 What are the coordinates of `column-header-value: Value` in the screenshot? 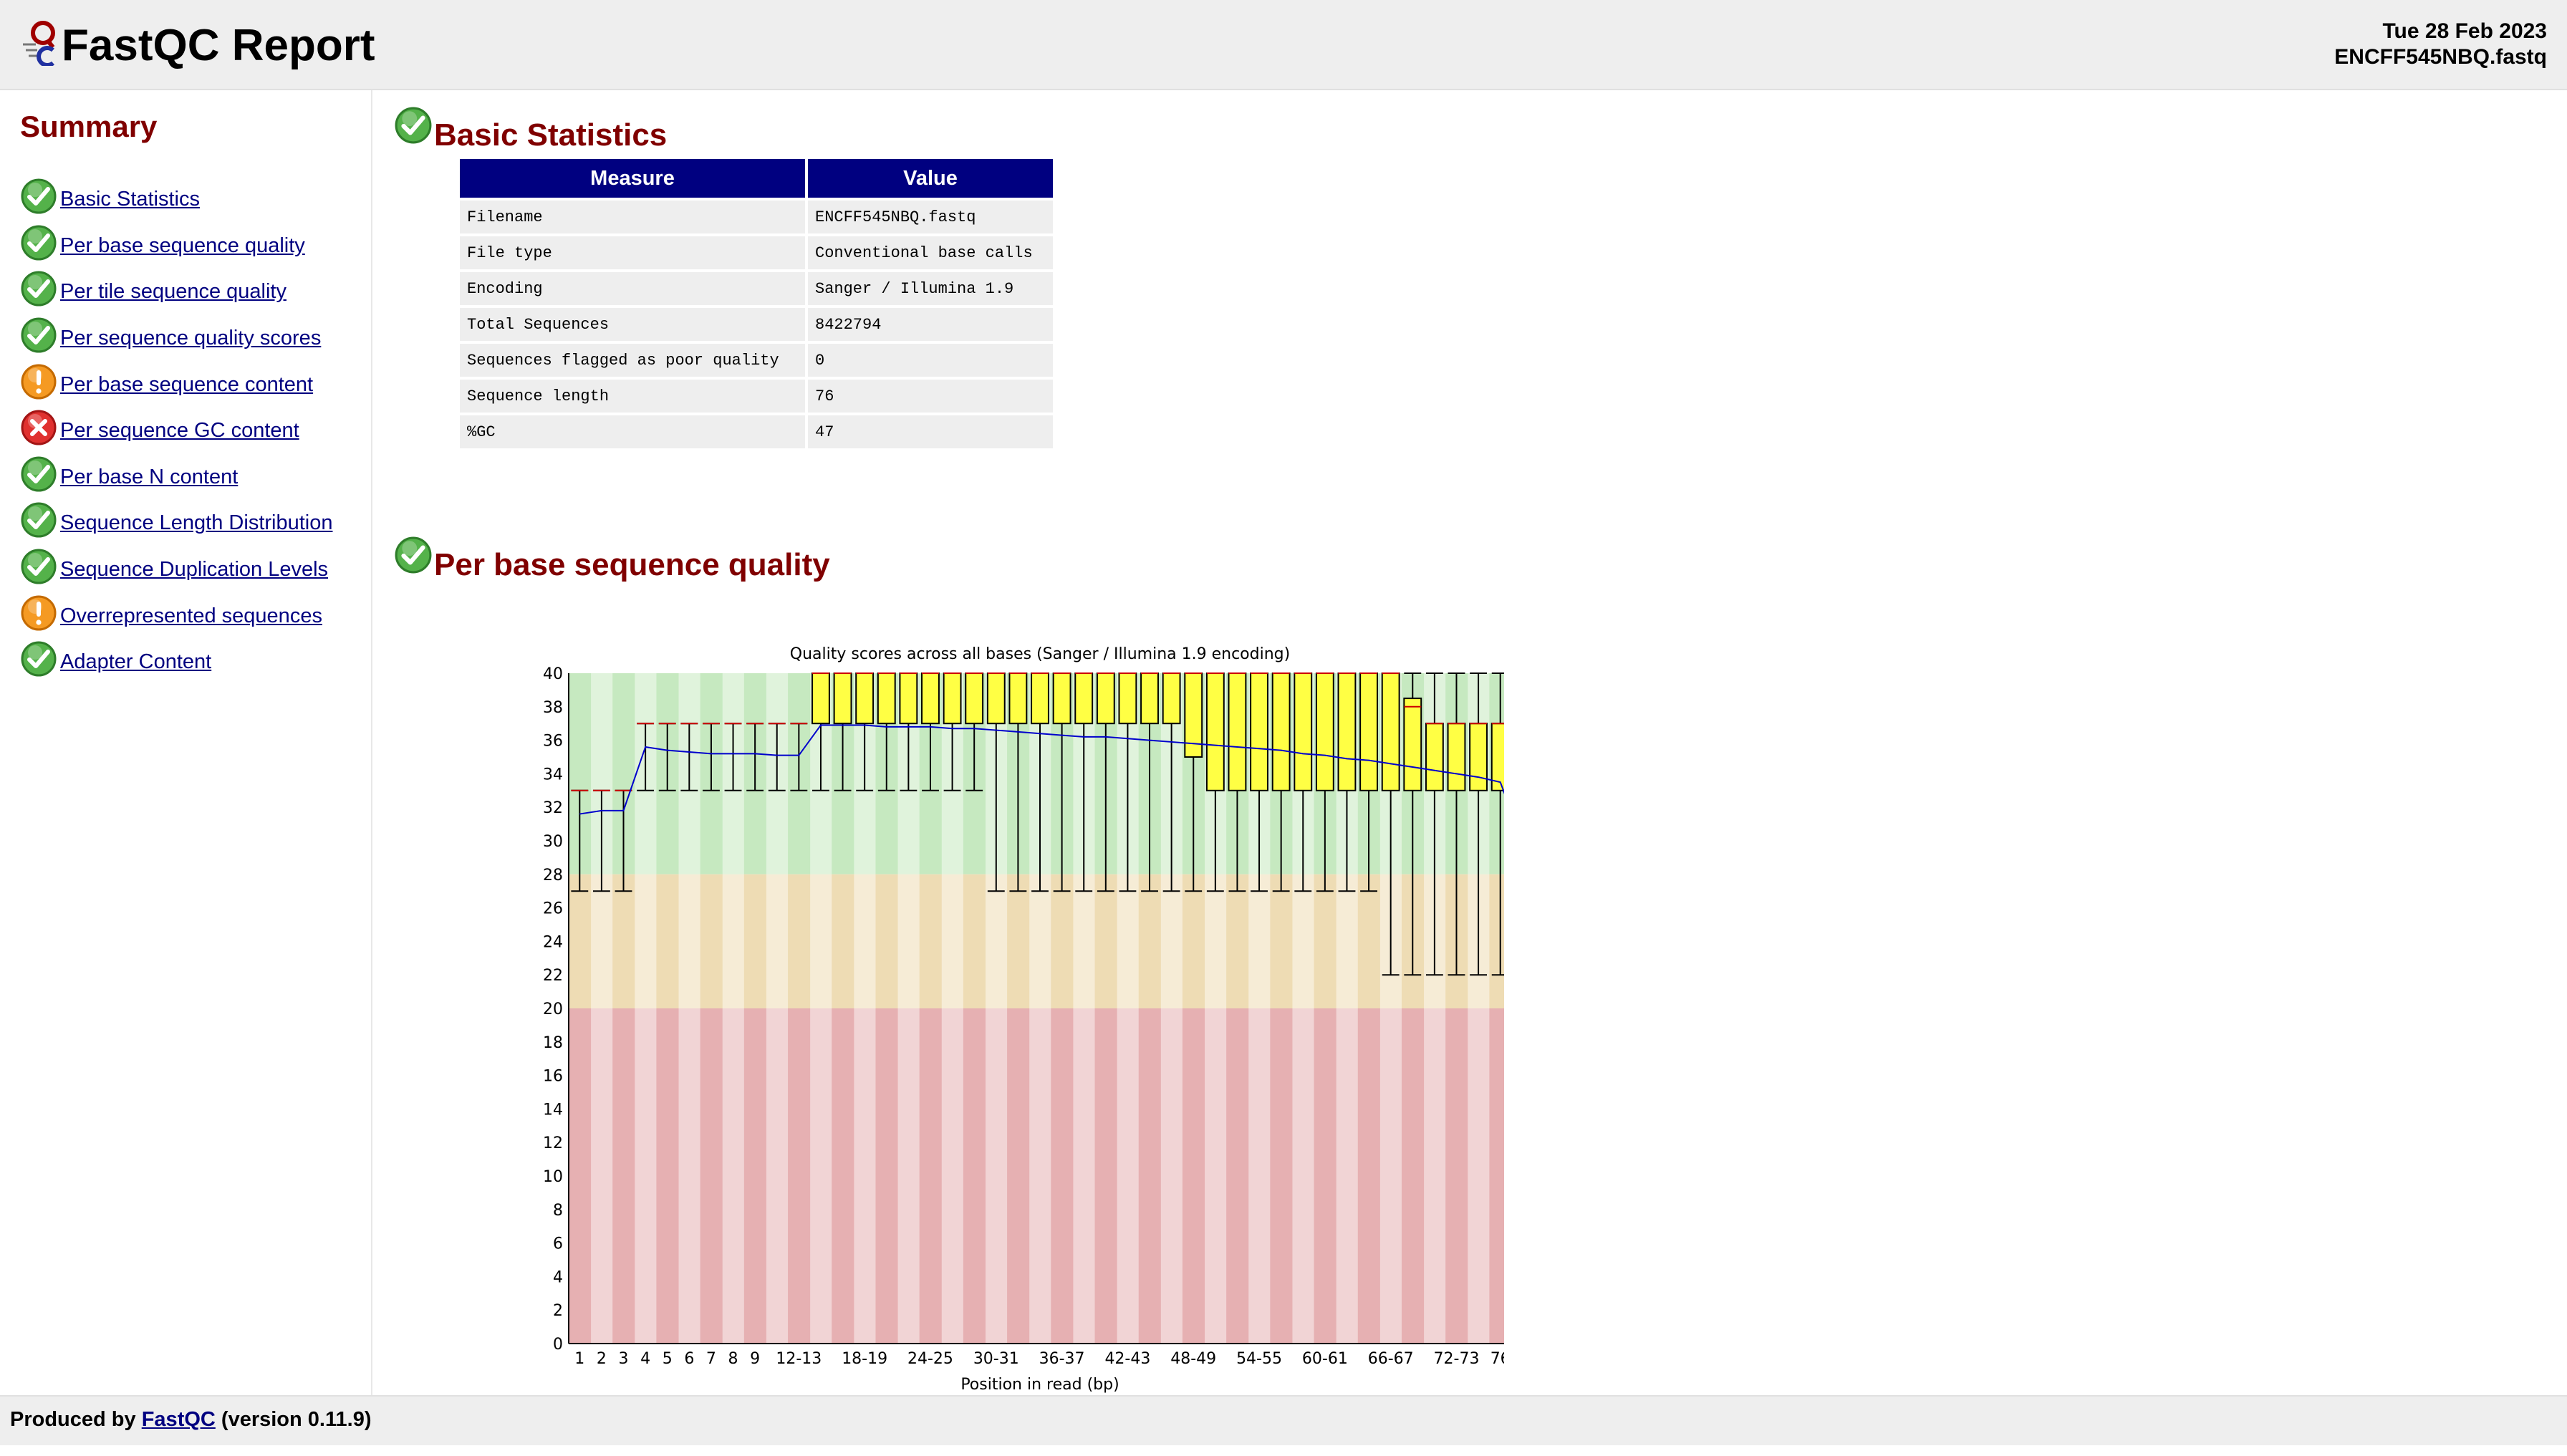 It's located at (931, 178).